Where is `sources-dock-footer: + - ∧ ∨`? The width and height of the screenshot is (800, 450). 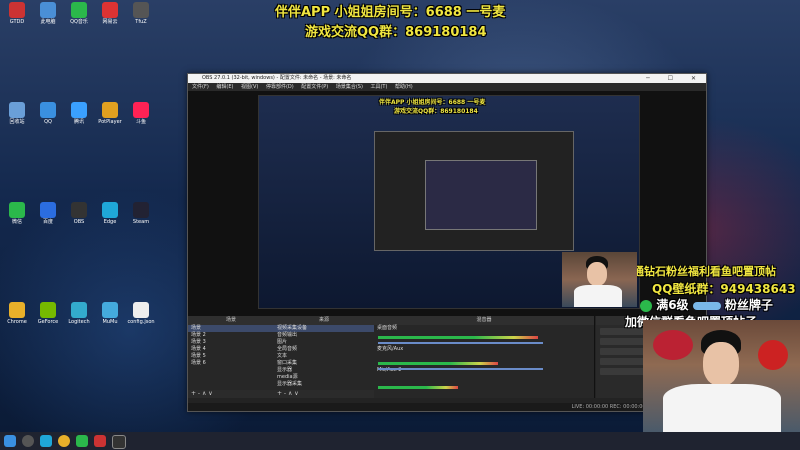
sources-dock-footer: + - ∧ ∨ is located at coordinates (324, 394).